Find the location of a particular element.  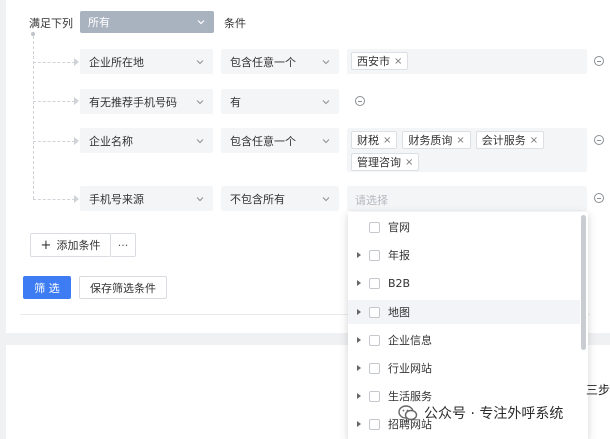

value-tag: 会计服务 × is located at coordinates (510, 140).